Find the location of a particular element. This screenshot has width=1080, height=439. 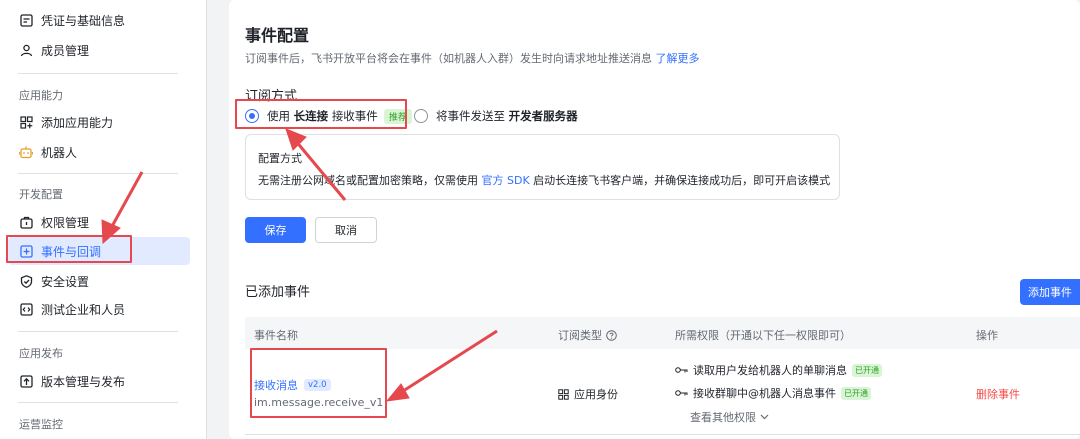

config-info-box is located at coordinates (542, 167).